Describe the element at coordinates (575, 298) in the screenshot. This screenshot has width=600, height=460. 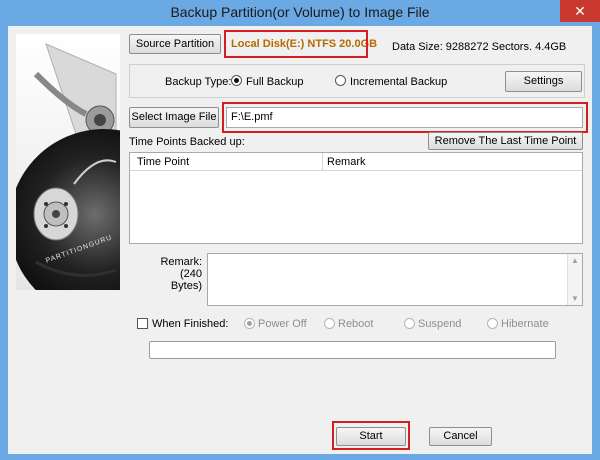
I see `scroll-down-icon: ▼` at that location.